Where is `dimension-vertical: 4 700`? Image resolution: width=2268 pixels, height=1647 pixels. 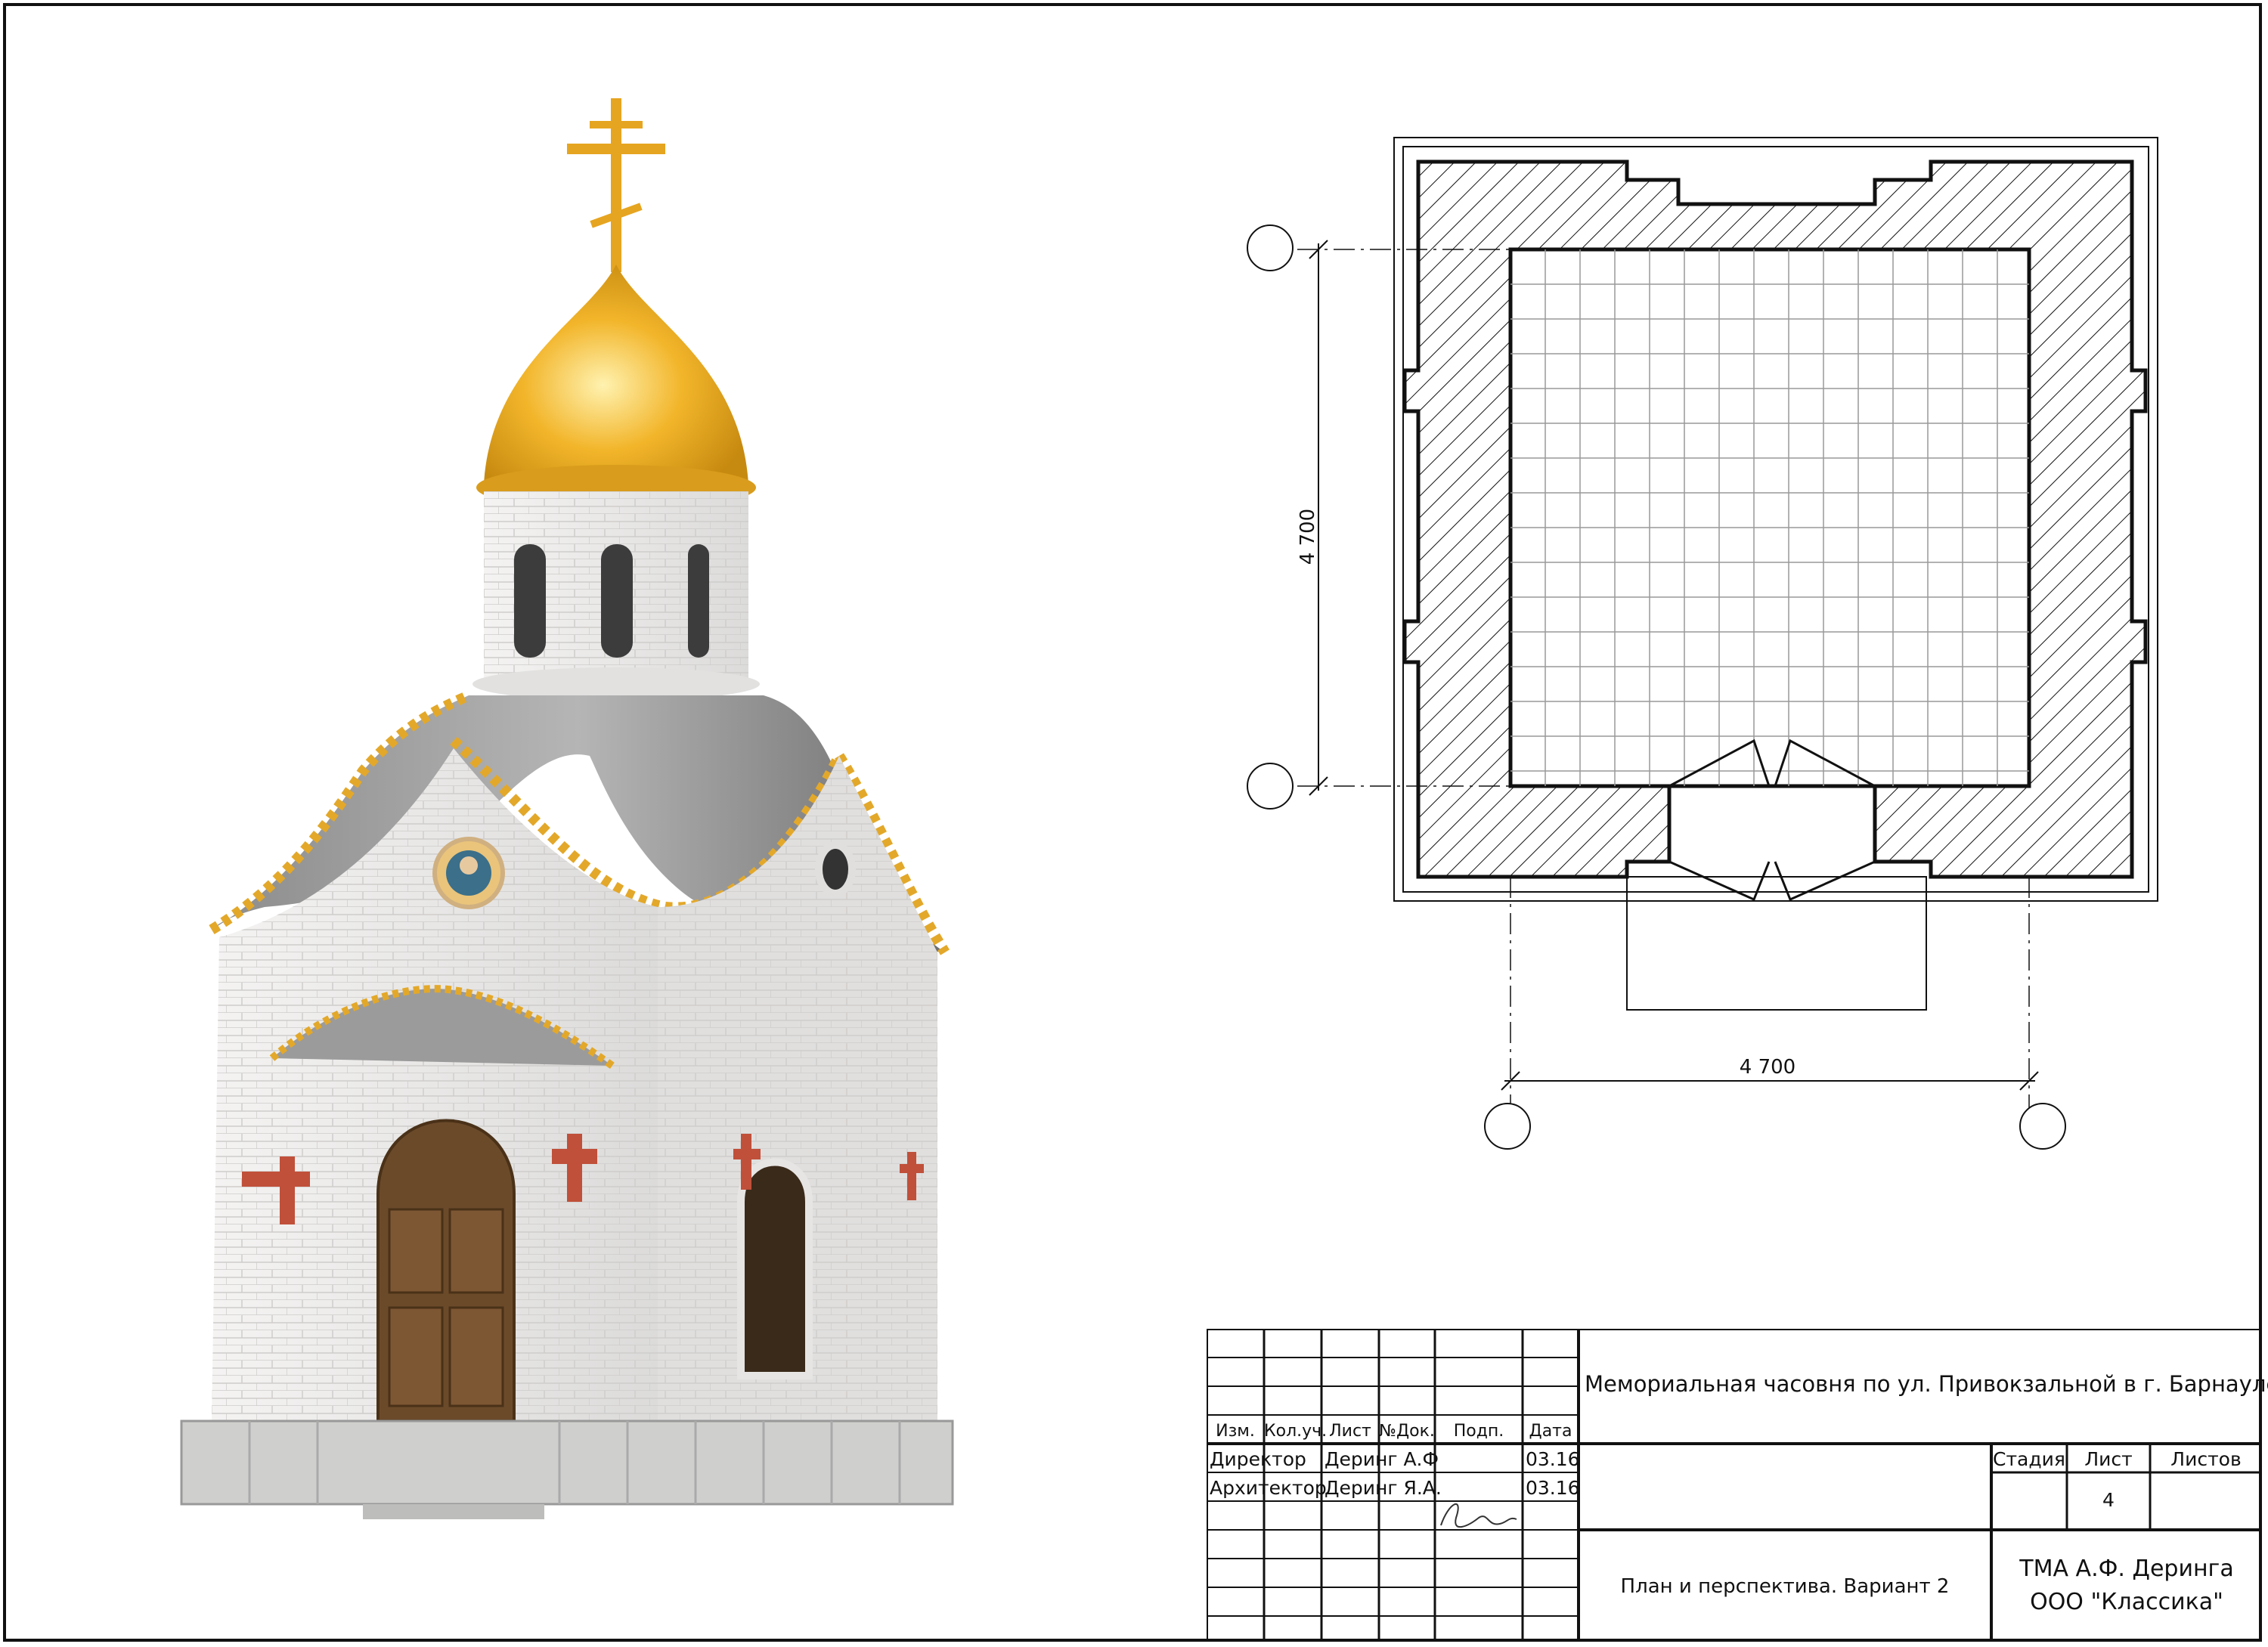
dimension-vertical: 4 700 is located at coordinates (1308, 537).